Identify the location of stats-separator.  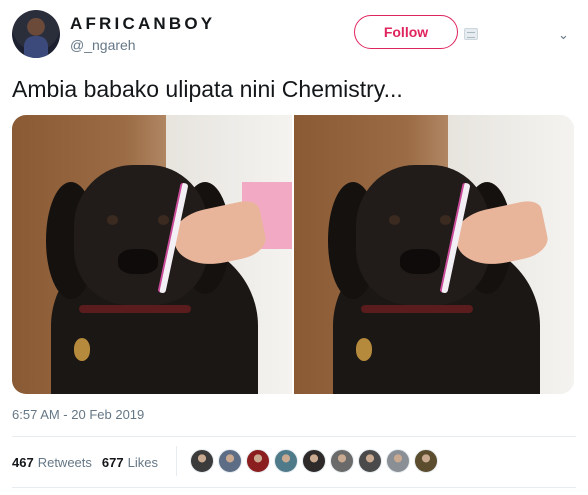
(176, 461).